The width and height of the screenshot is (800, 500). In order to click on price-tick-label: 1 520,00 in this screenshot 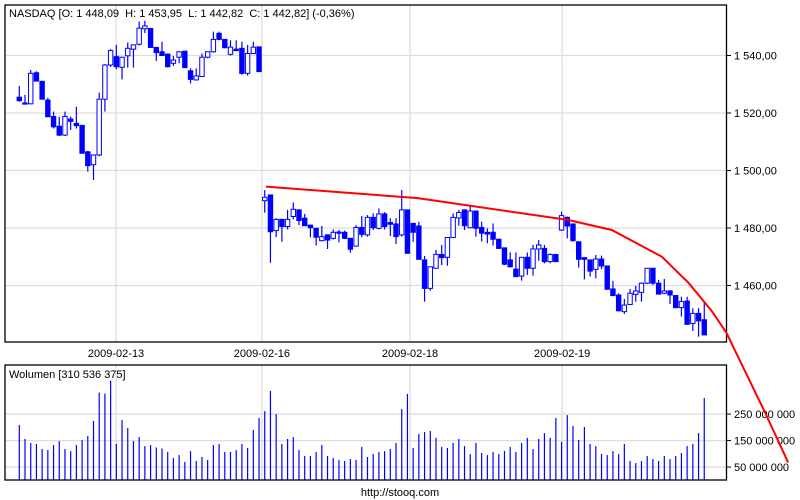, I will do `click(755, 114)`.